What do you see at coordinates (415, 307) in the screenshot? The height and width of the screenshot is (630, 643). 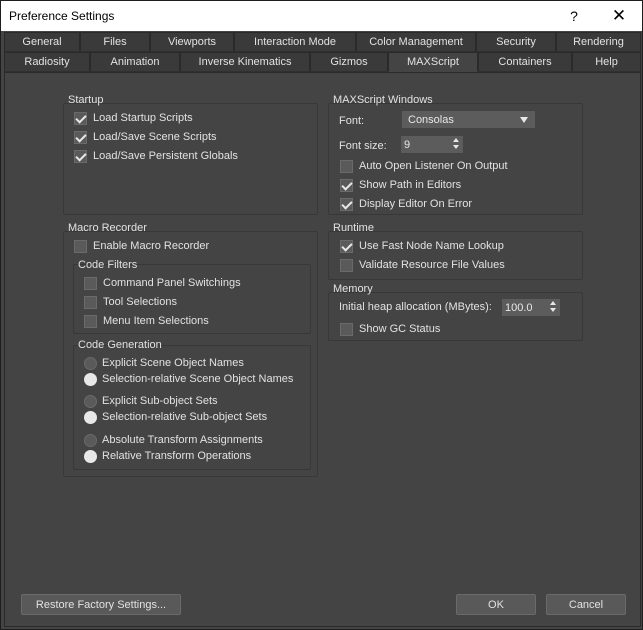 I see `heap-allocation-label: Initial heap allocation (MBytes):` at bounding box center [415, 307].